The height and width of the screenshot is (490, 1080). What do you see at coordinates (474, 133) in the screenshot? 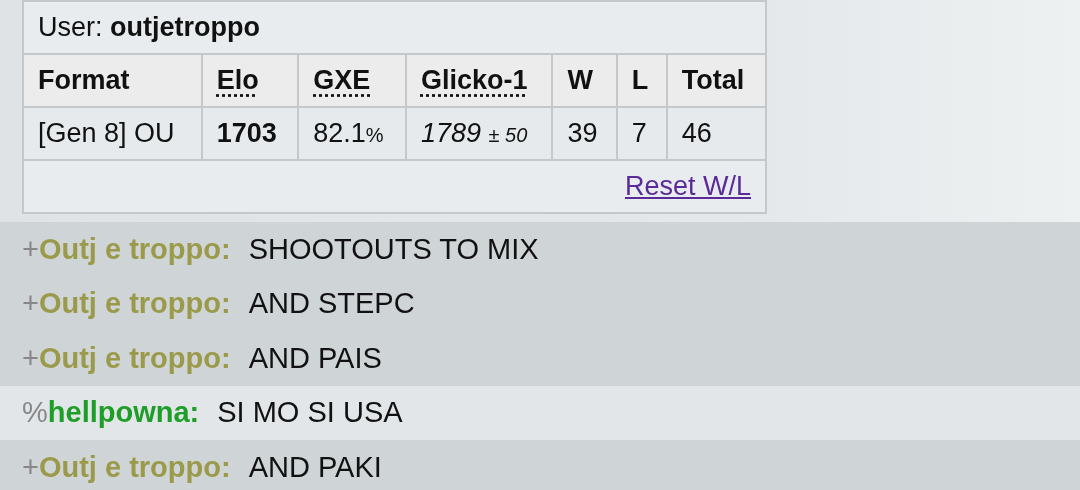
I see `glicko-value: 1789 ± 50` at bounding box center [474, 133].